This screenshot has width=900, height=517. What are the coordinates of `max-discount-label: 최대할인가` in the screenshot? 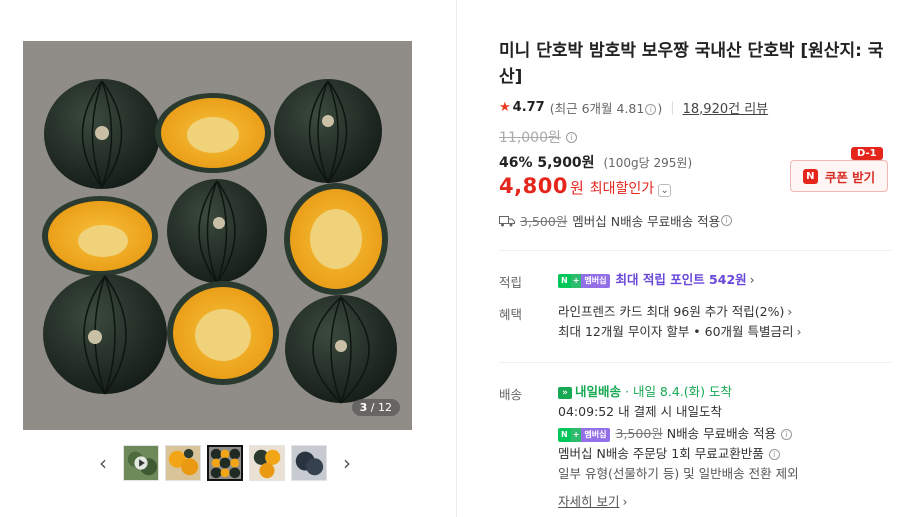 It's located at (622, 189).